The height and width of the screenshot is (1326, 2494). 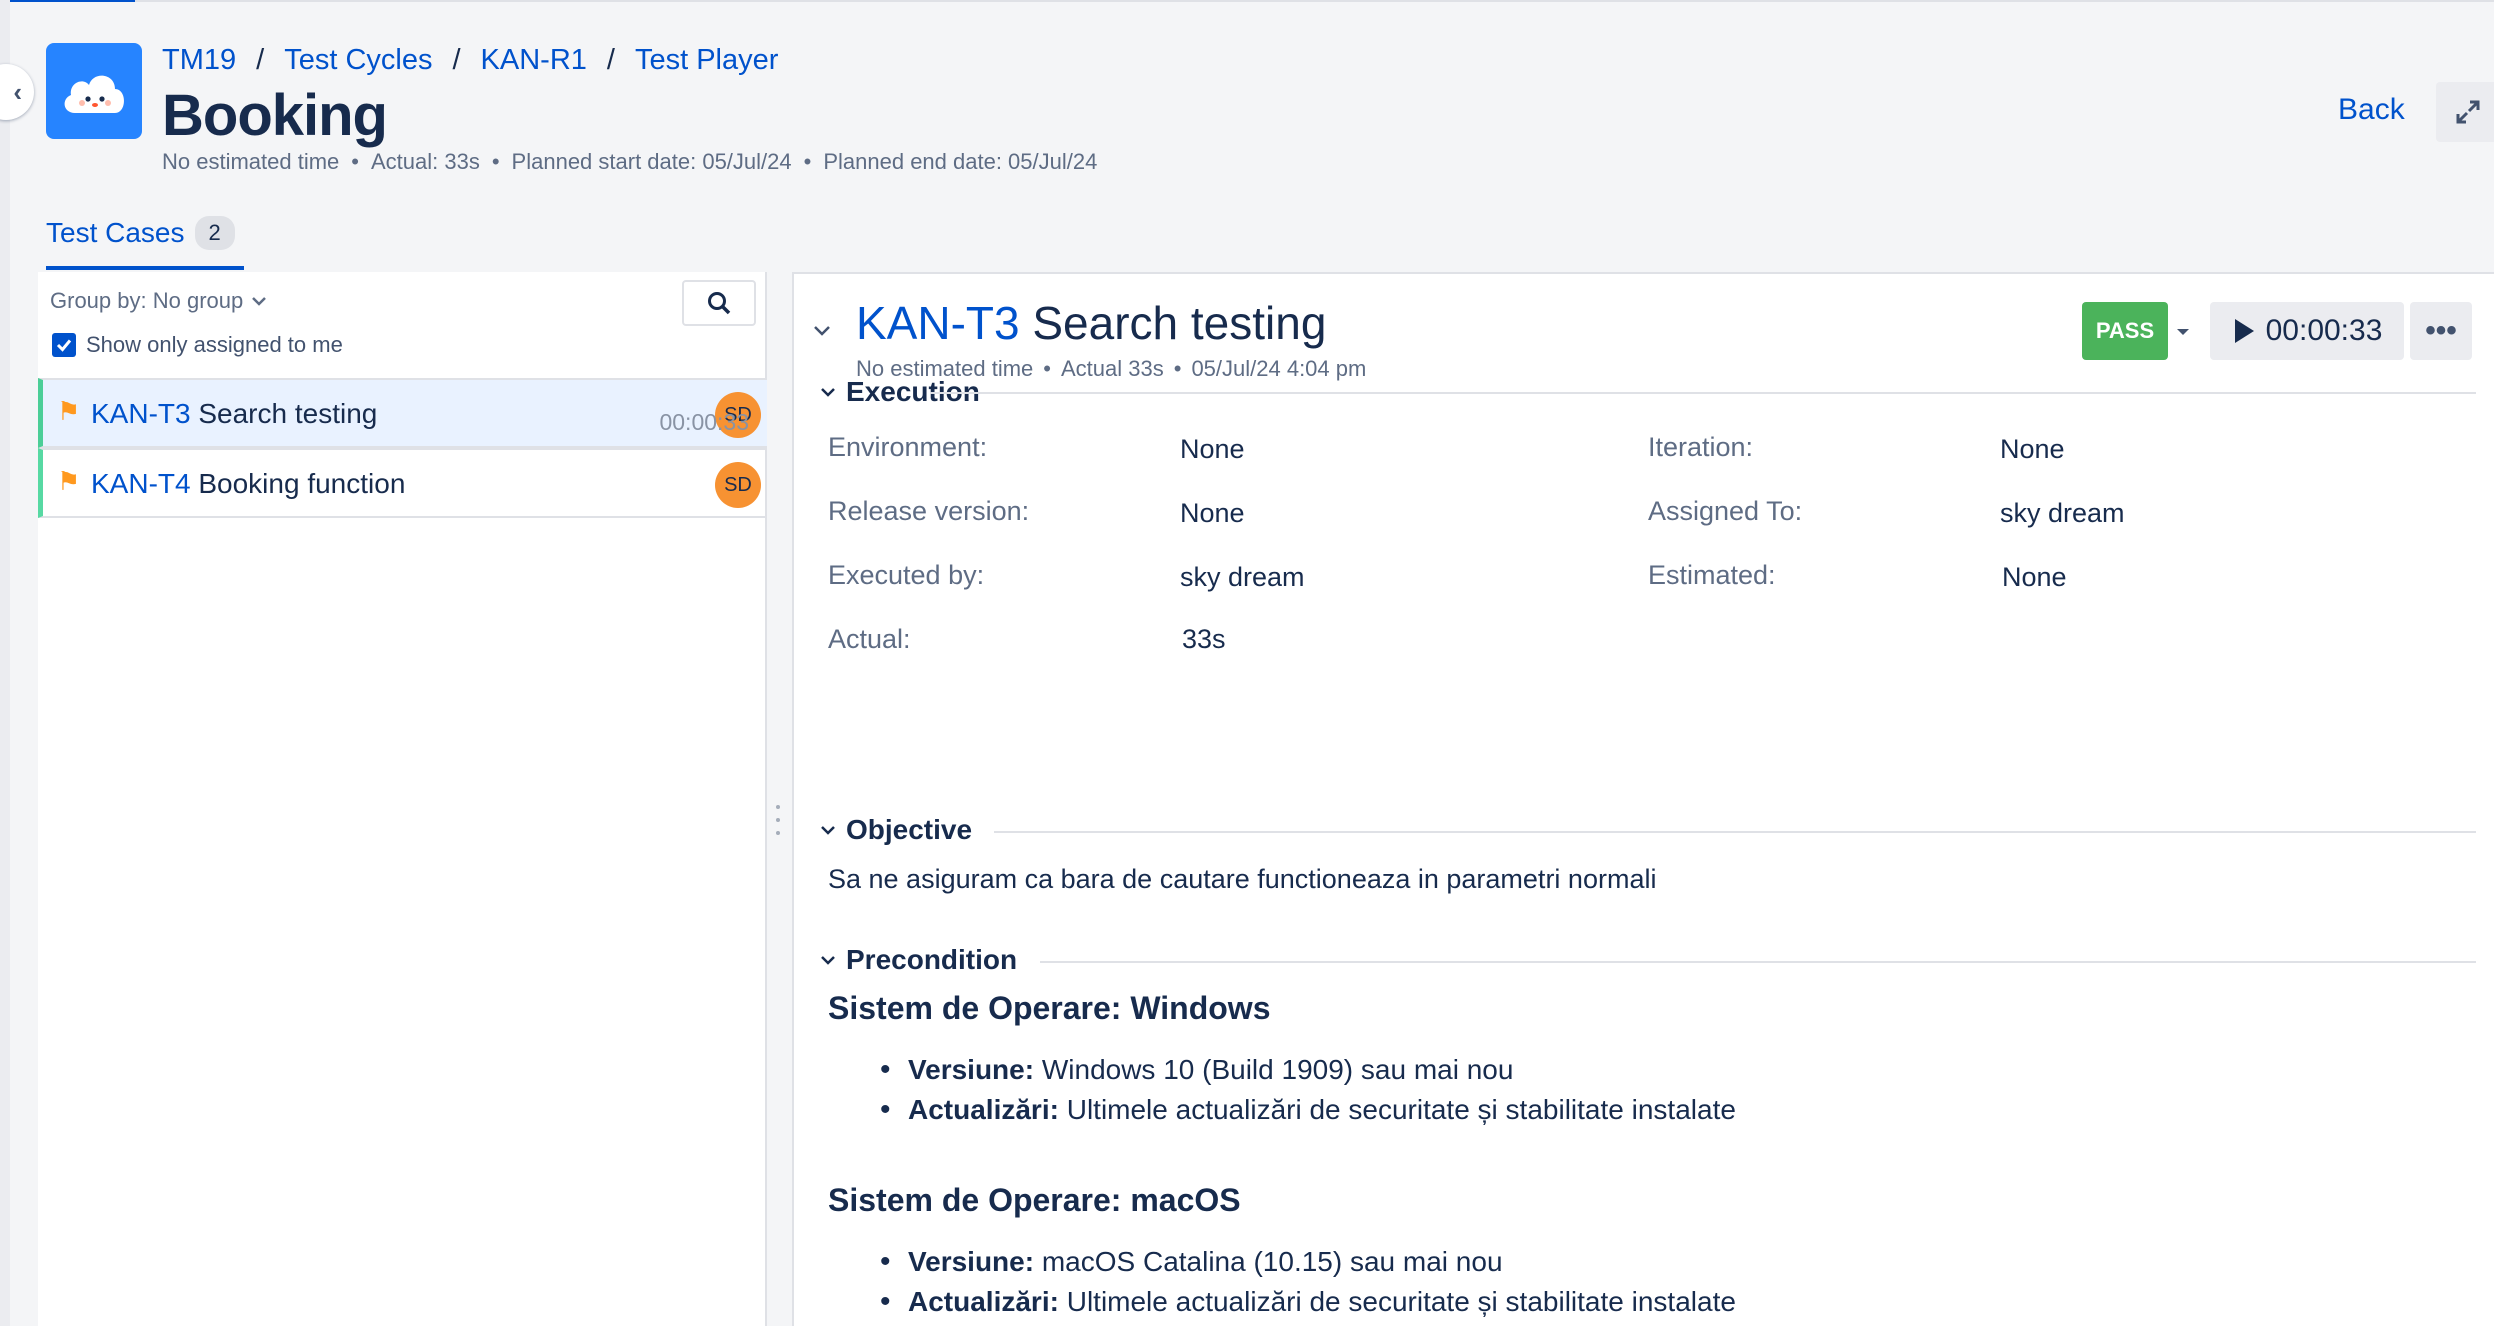 What do you see at coordinates (651, 161) in the screenshot?
I see `cycle-planned-start: Planned start date: 05/Jul/24` at bounding box center [651, 161].